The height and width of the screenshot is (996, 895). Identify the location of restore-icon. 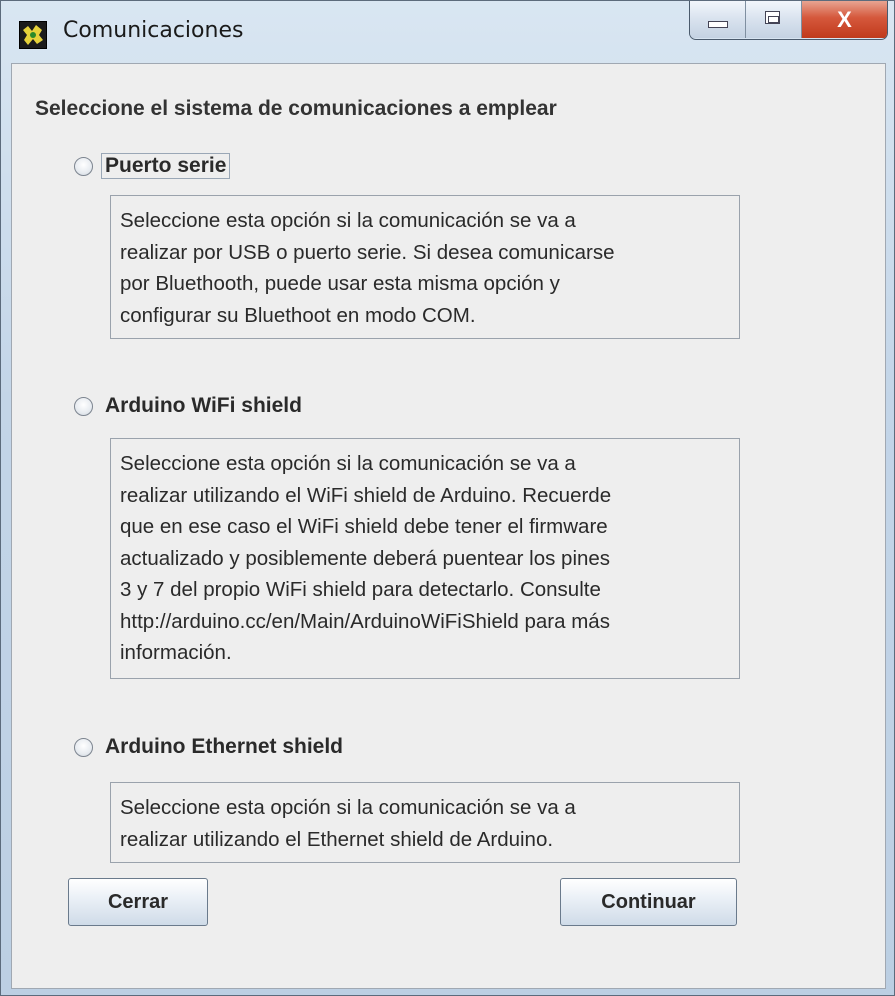
(772, 17).